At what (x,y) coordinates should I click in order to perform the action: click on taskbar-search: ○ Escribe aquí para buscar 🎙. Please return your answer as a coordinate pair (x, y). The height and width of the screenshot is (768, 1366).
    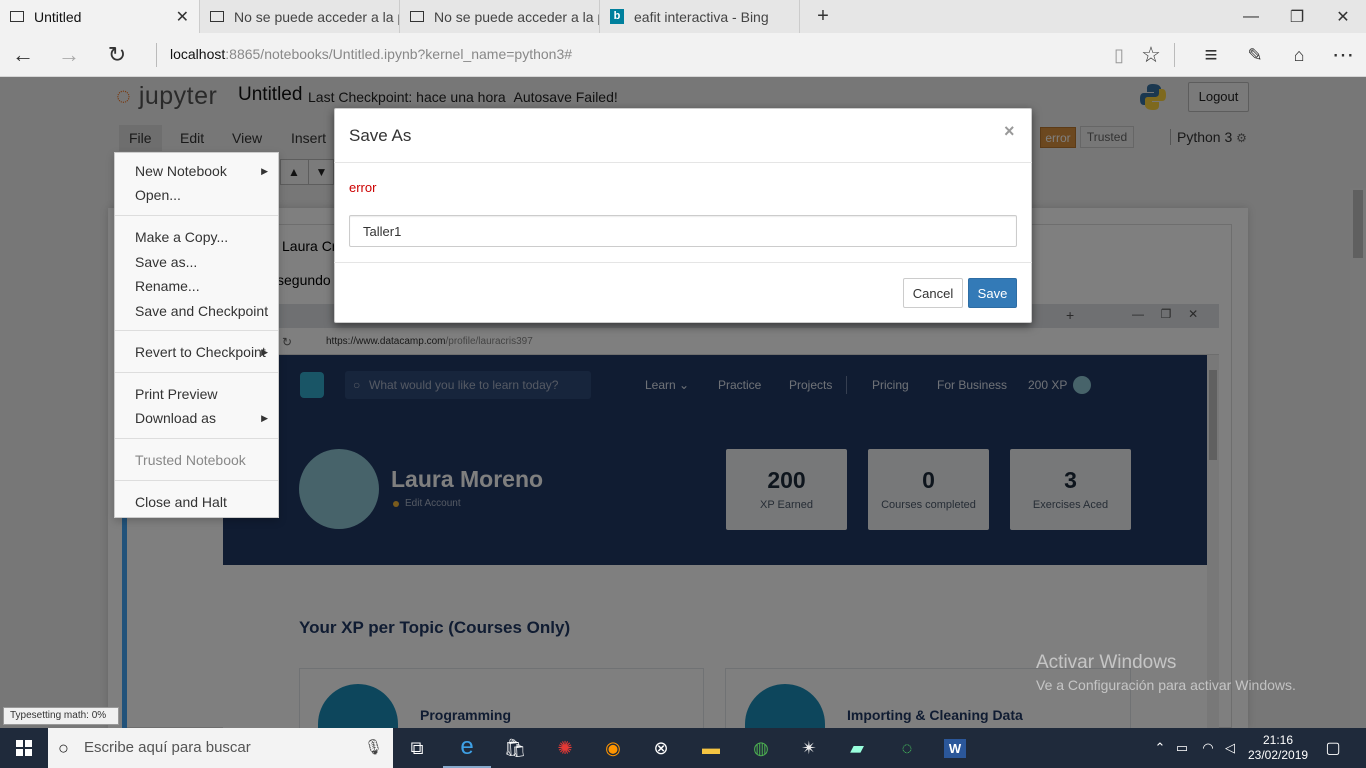
    Looking at the image, I should click on (220, 748).